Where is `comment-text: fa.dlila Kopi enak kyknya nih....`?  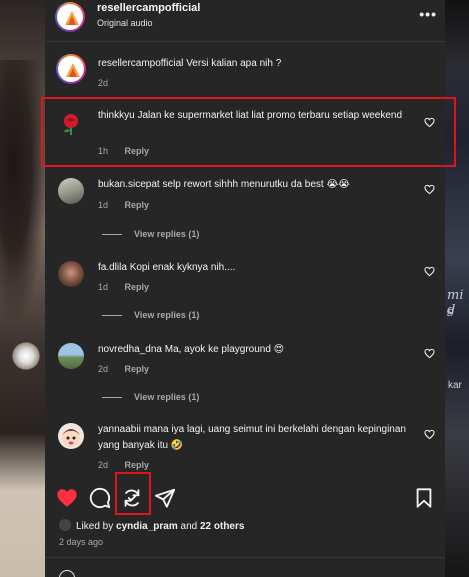
comment-text: fa.dlila Kopi enak kyknya nih.... is located at coordinates (253, 268).